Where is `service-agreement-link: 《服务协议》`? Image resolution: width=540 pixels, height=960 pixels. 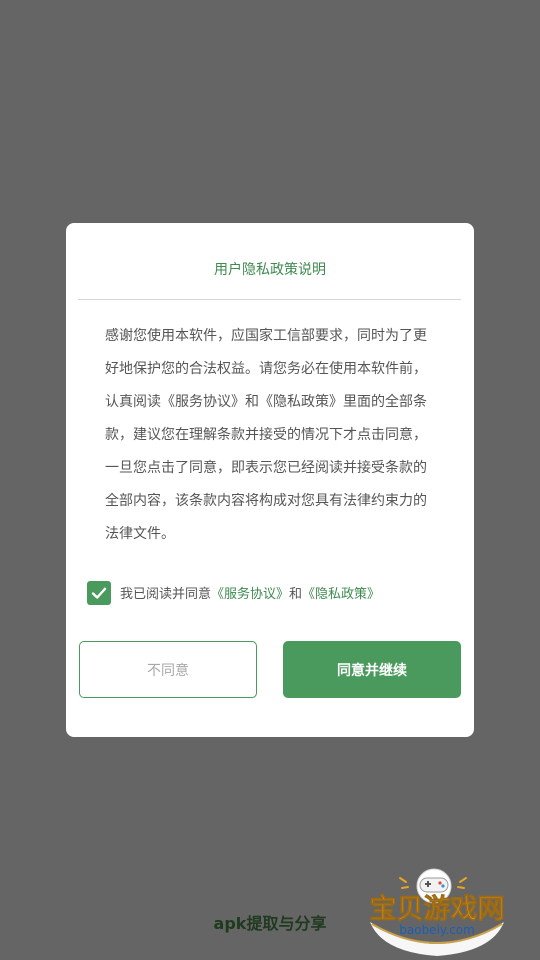 service-agreement-link: 《服务协议》 is located at coordinates (250, 594).